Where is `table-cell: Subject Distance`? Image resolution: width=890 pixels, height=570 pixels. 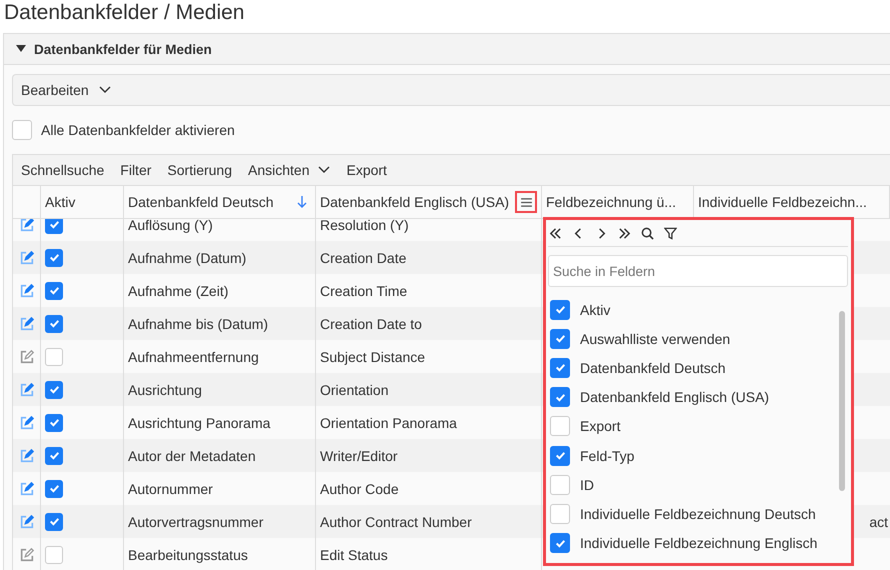 table-cell: Subject Distance is located at coordinates (373, 356).